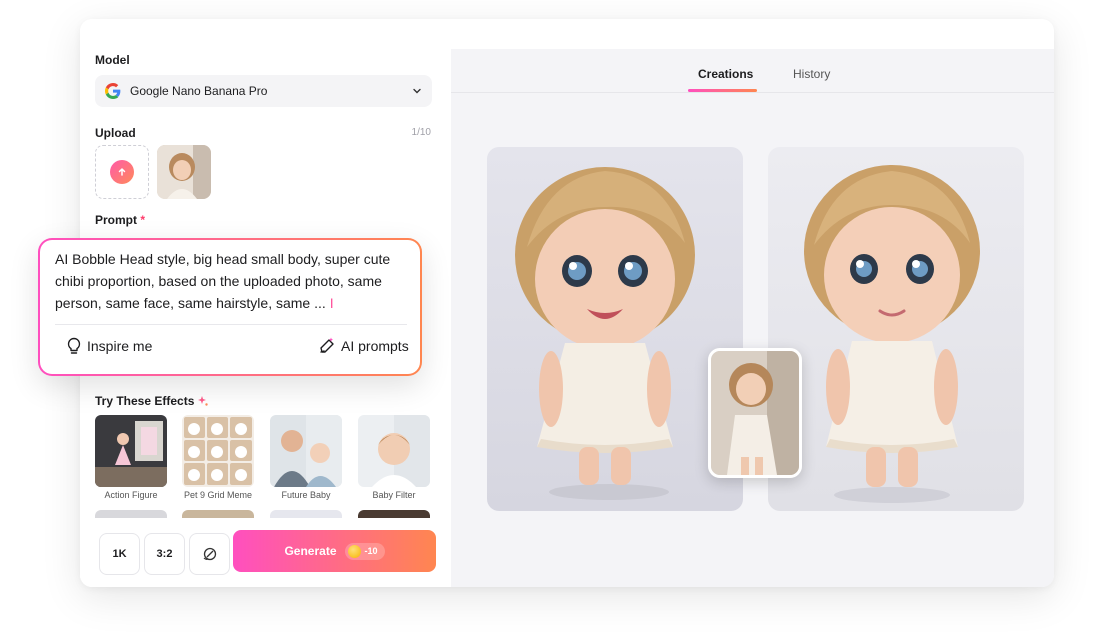 The image size is (1094, 635). I want to click on coin-icon, so click(354, 551).